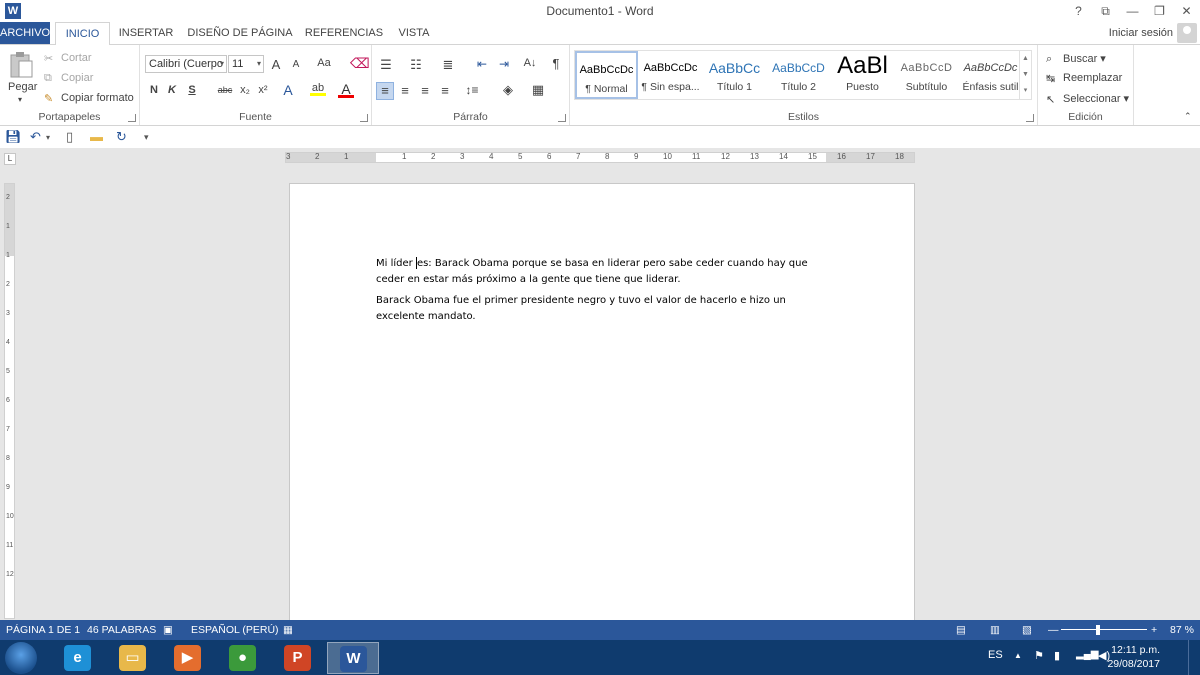  I want to click on taskbar-app-file-explorer: ▭, so click(133, 658).